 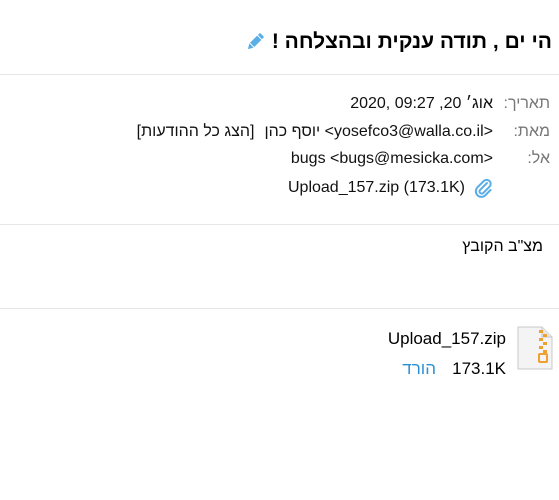 I want to click on date-value: 2020, אוג׳ 20, 09:27, so click(x=421, y=103).